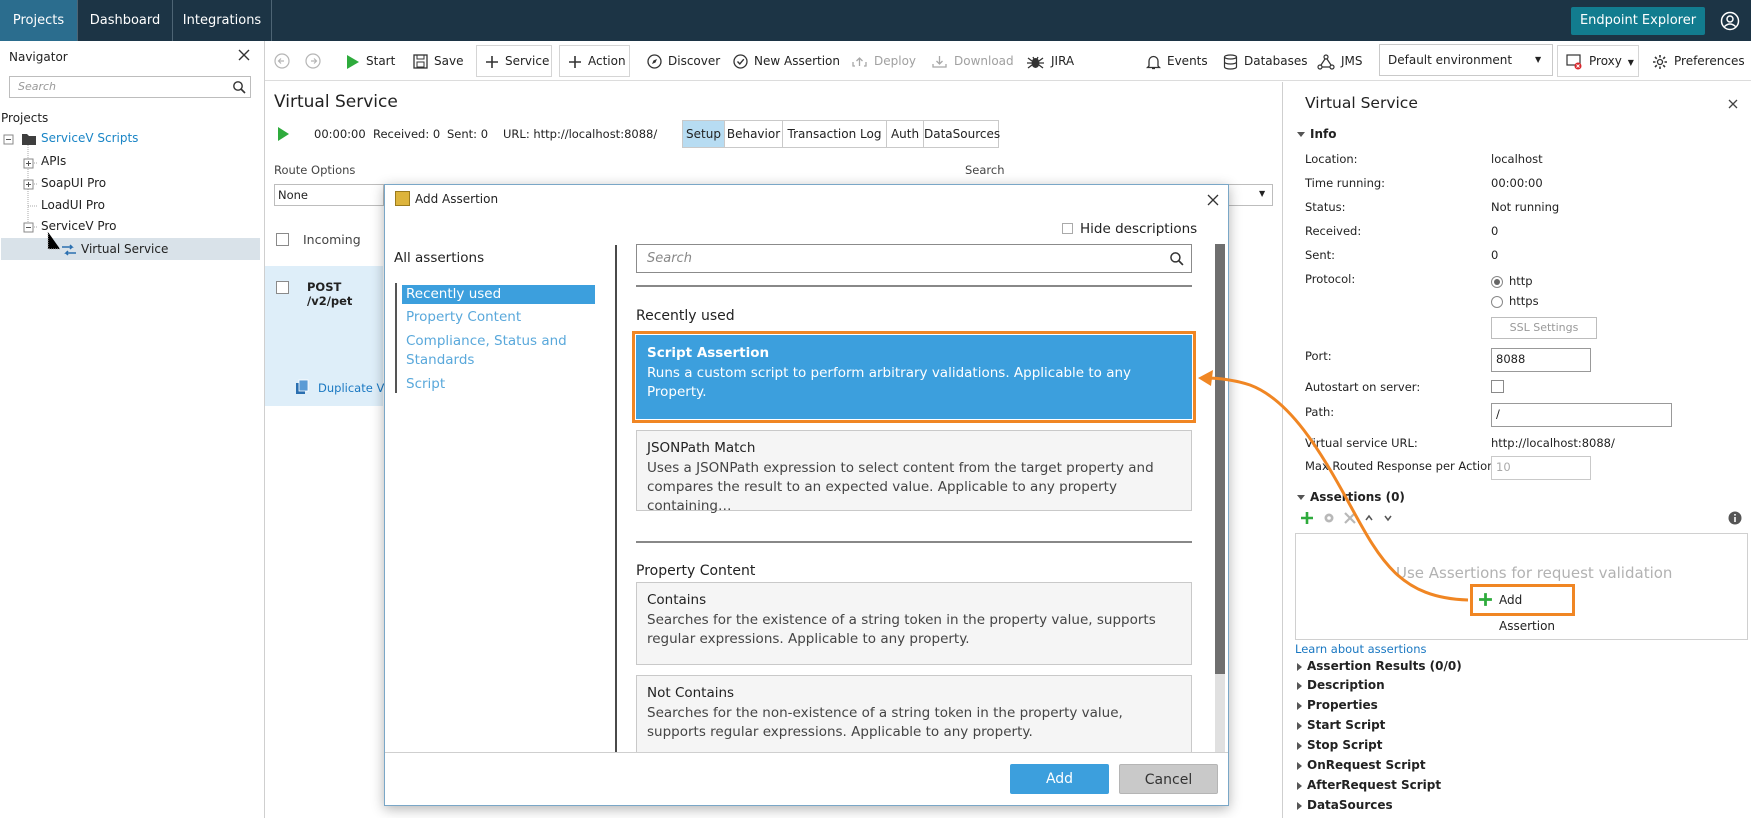  Describe the element at coordinates (1361, 649) in the screenshot. I see `learn-assertions-link: Learn about assertions` at that location.